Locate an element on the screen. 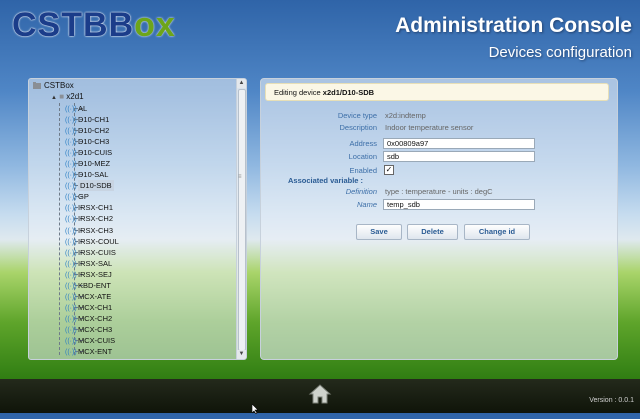 The height and width of the screenshot is (419, 640). tree-item-label: D10-MEZ is located at coordinates (94, 164).